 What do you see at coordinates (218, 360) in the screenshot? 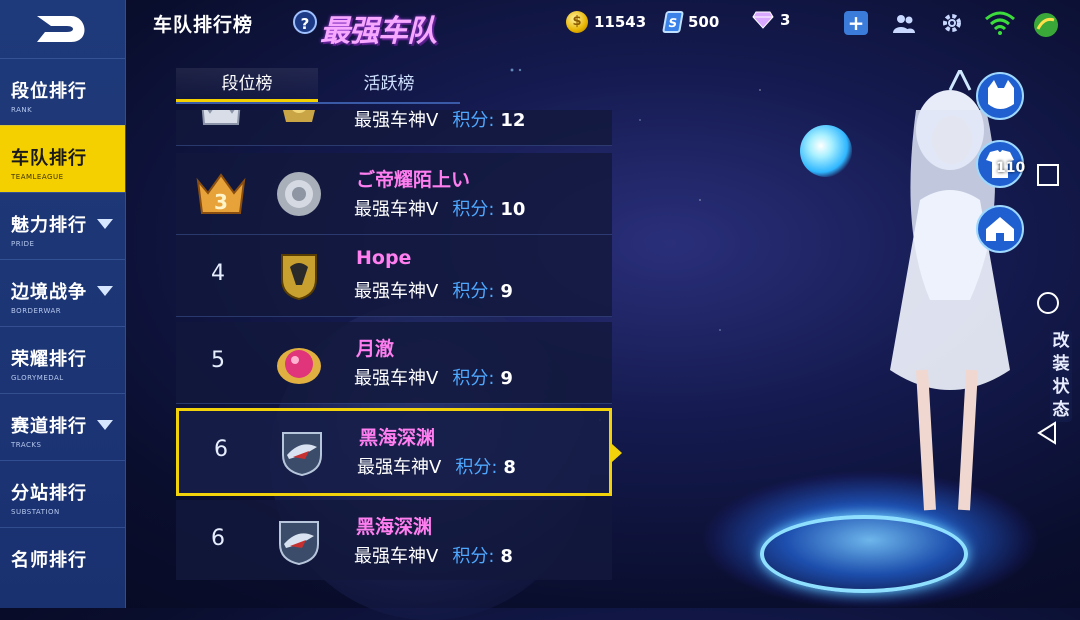
I see `rank-number: 5` at bounding box center [218, 360].